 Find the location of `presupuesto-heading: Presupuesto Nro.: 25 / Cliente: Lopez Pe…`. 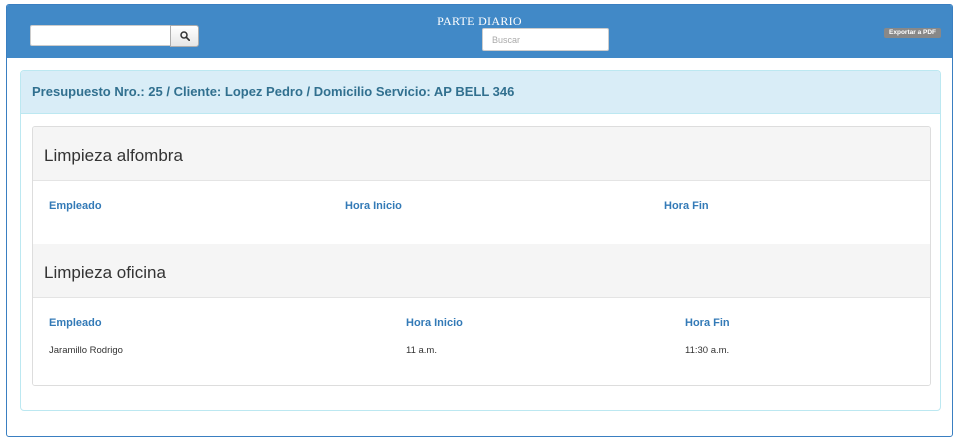

presupuesto-heading: Presupuesto Nro.: 25 / Cliente: Lopez Pe… is located at coordinates (480, 92).